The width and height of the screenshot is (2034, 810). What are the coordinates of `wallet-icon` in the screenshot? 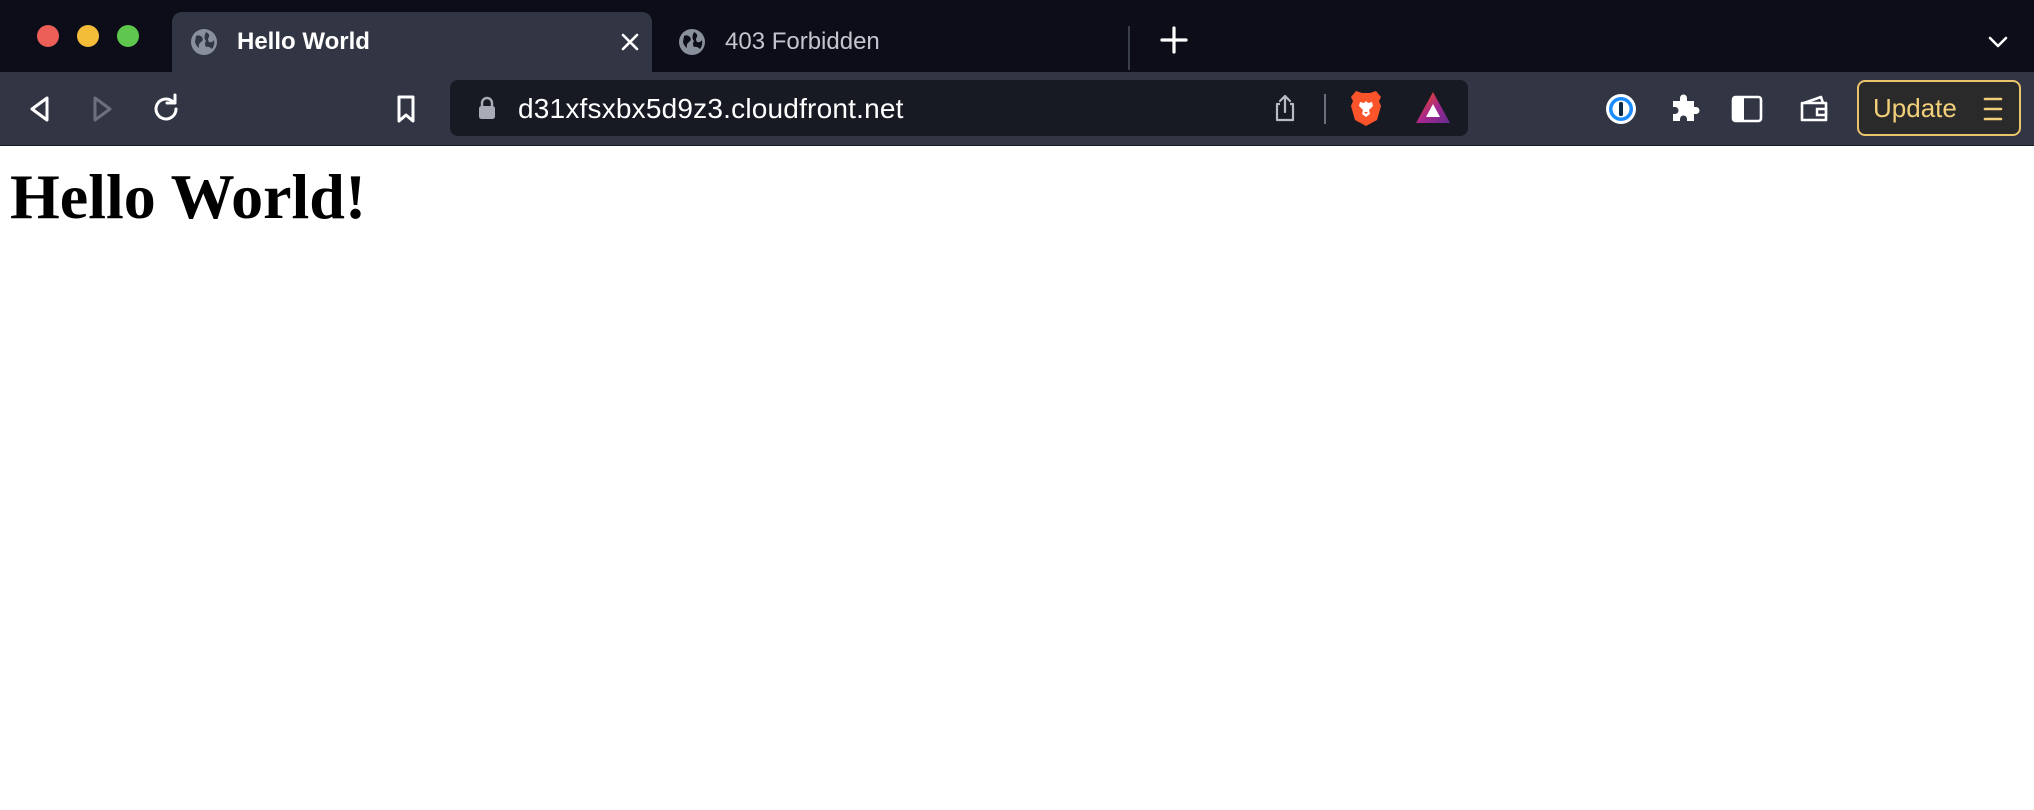 It's located at (1814, 109).